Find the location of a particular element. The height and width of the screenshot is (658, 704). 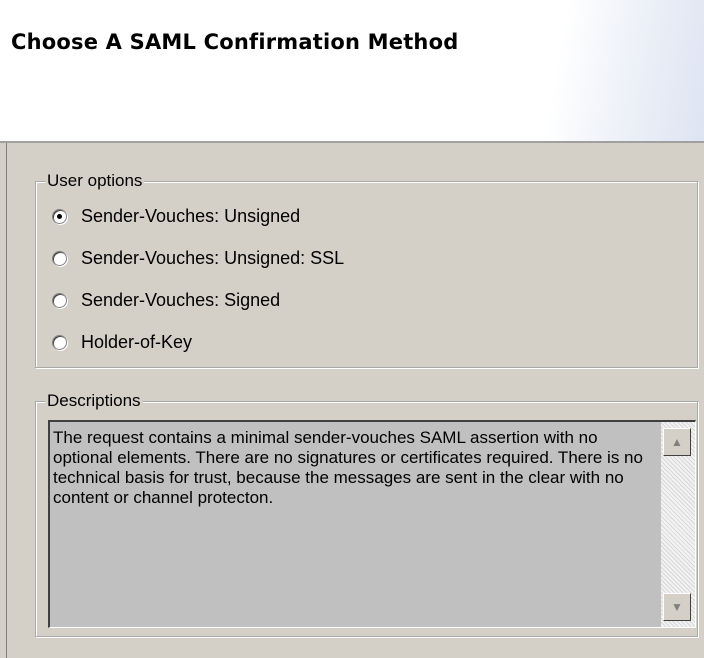

radio-option-sender-vouches-signed: Sender-Vouches: Signed is located at coordinates (166, 300).